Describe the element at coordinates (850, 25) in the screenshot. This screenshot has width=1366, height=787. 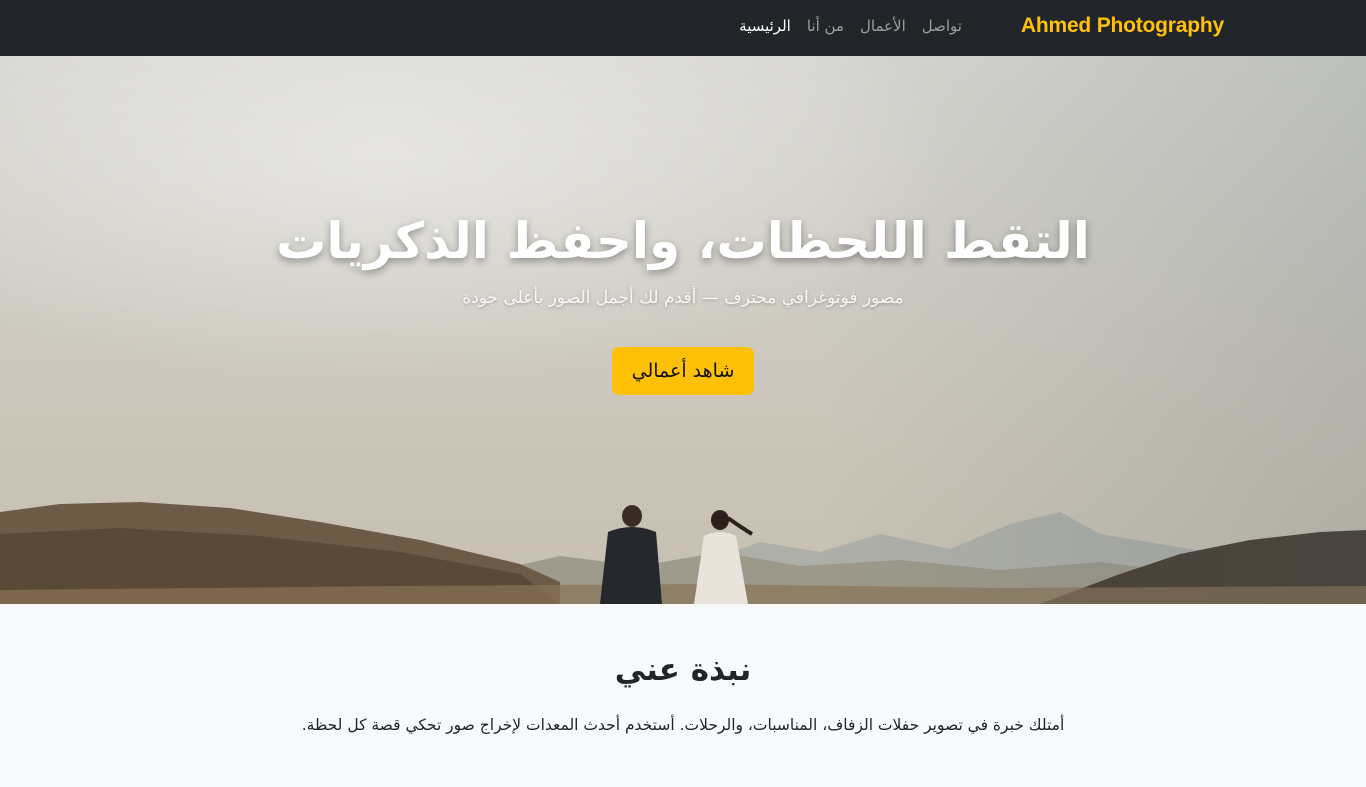
I see `nav-menu: الرئيسية من أنا الأعمال تواصل` at that location.